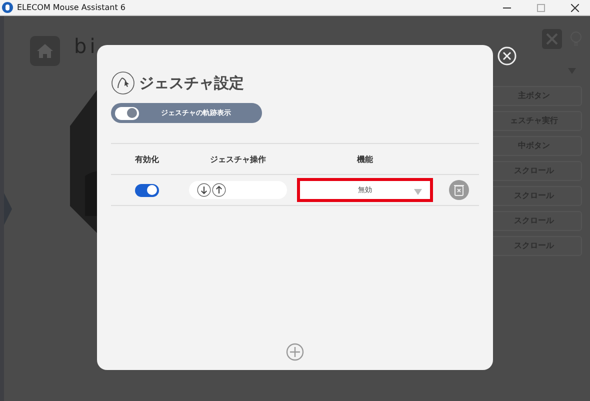 The width and height of the screenshot is (590, 401). I want to click on column-header: ジェスチャ操作, so click(238, 160).